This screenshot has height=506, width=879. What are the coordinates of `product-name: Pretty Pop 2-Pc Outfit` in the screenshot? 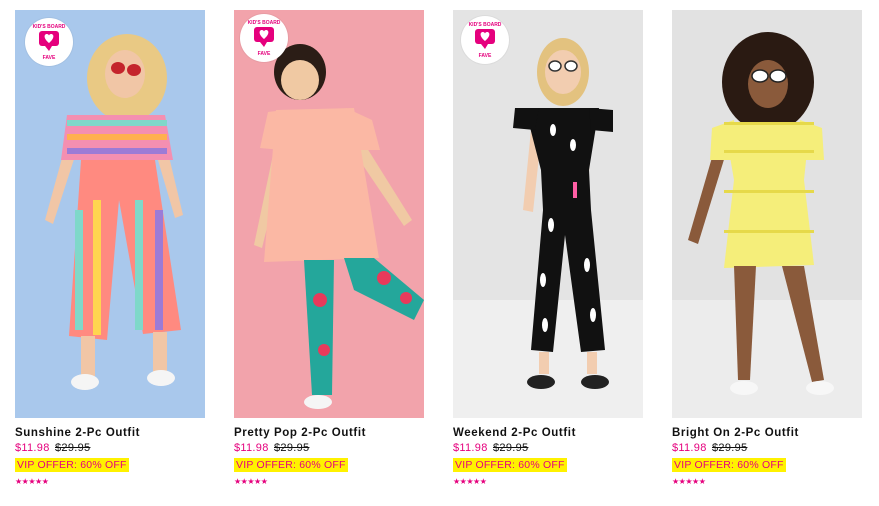 It's located at (329, 433).